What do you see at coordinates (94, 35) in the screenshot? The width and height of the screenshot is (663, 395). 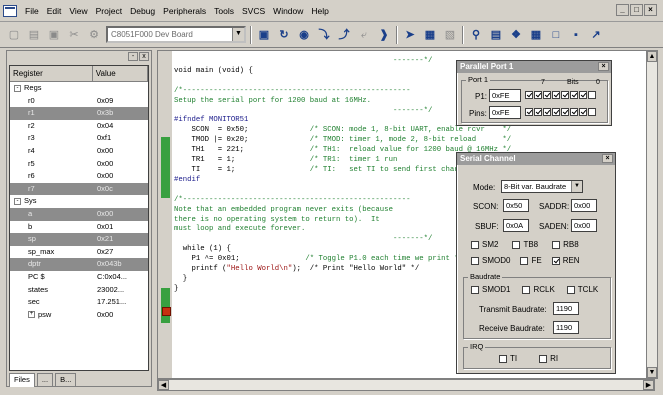 I see `target-options-icon: ⚙` at bounding box center [94, 35].